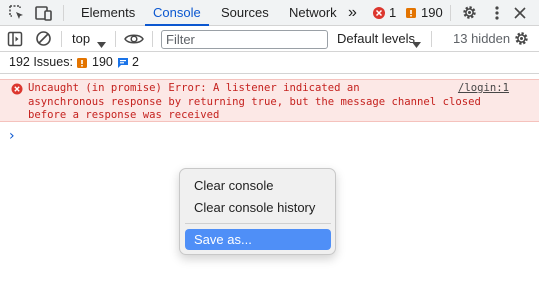  Describe the element at coordinates (432, 12) in the screenshot. I see `warning-count: 190` at that location.